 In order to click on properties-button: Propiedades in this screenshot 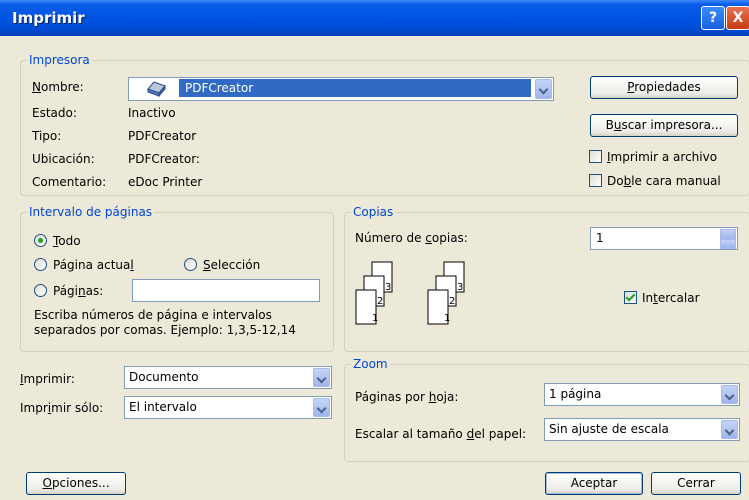, I will do `click(664, 87)`.